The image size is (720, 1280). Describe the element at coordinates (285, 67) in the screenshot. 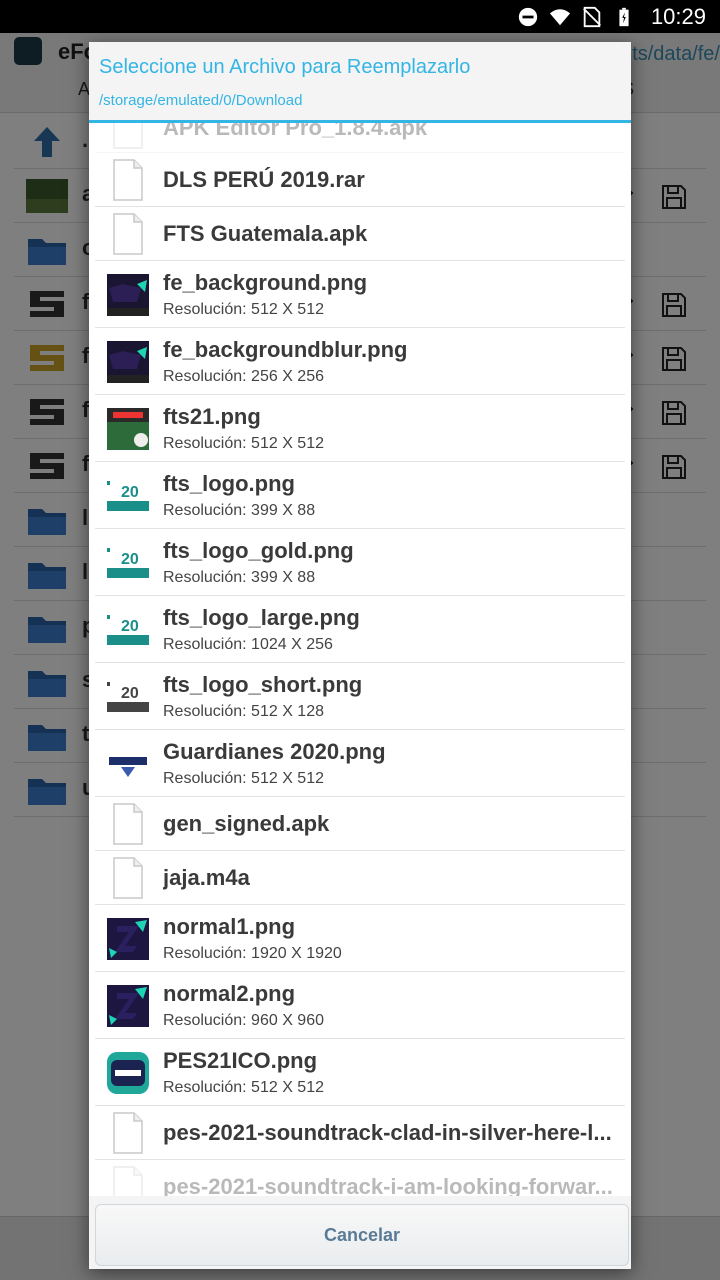

I see `dialog-title: Seleccione un Archivo para Reemplazarlo` at that location.